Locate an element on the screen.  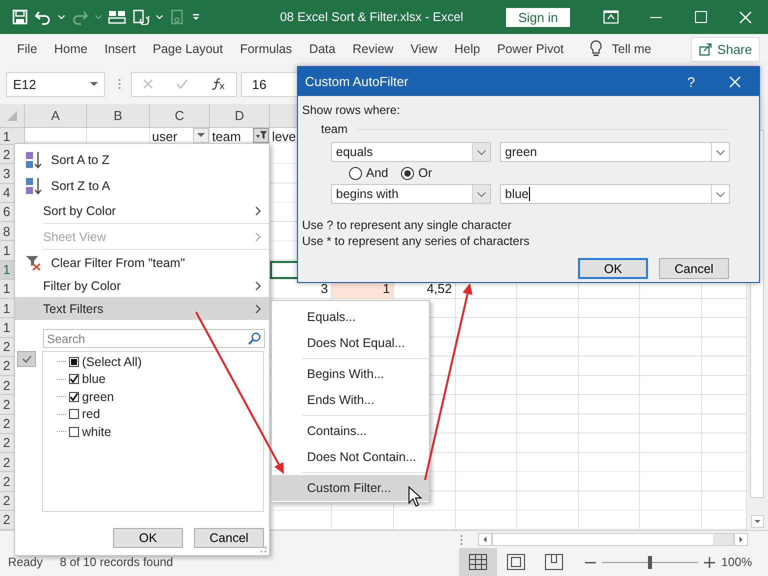
table-cell-text: 4,52 is located at coordinates (439, 289).